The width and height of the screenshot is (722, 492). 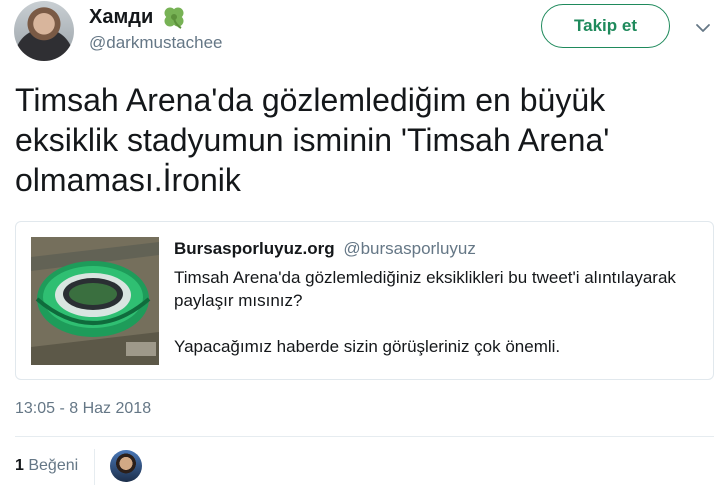 I want to click on author-avatar, so click(x=44, y=31).